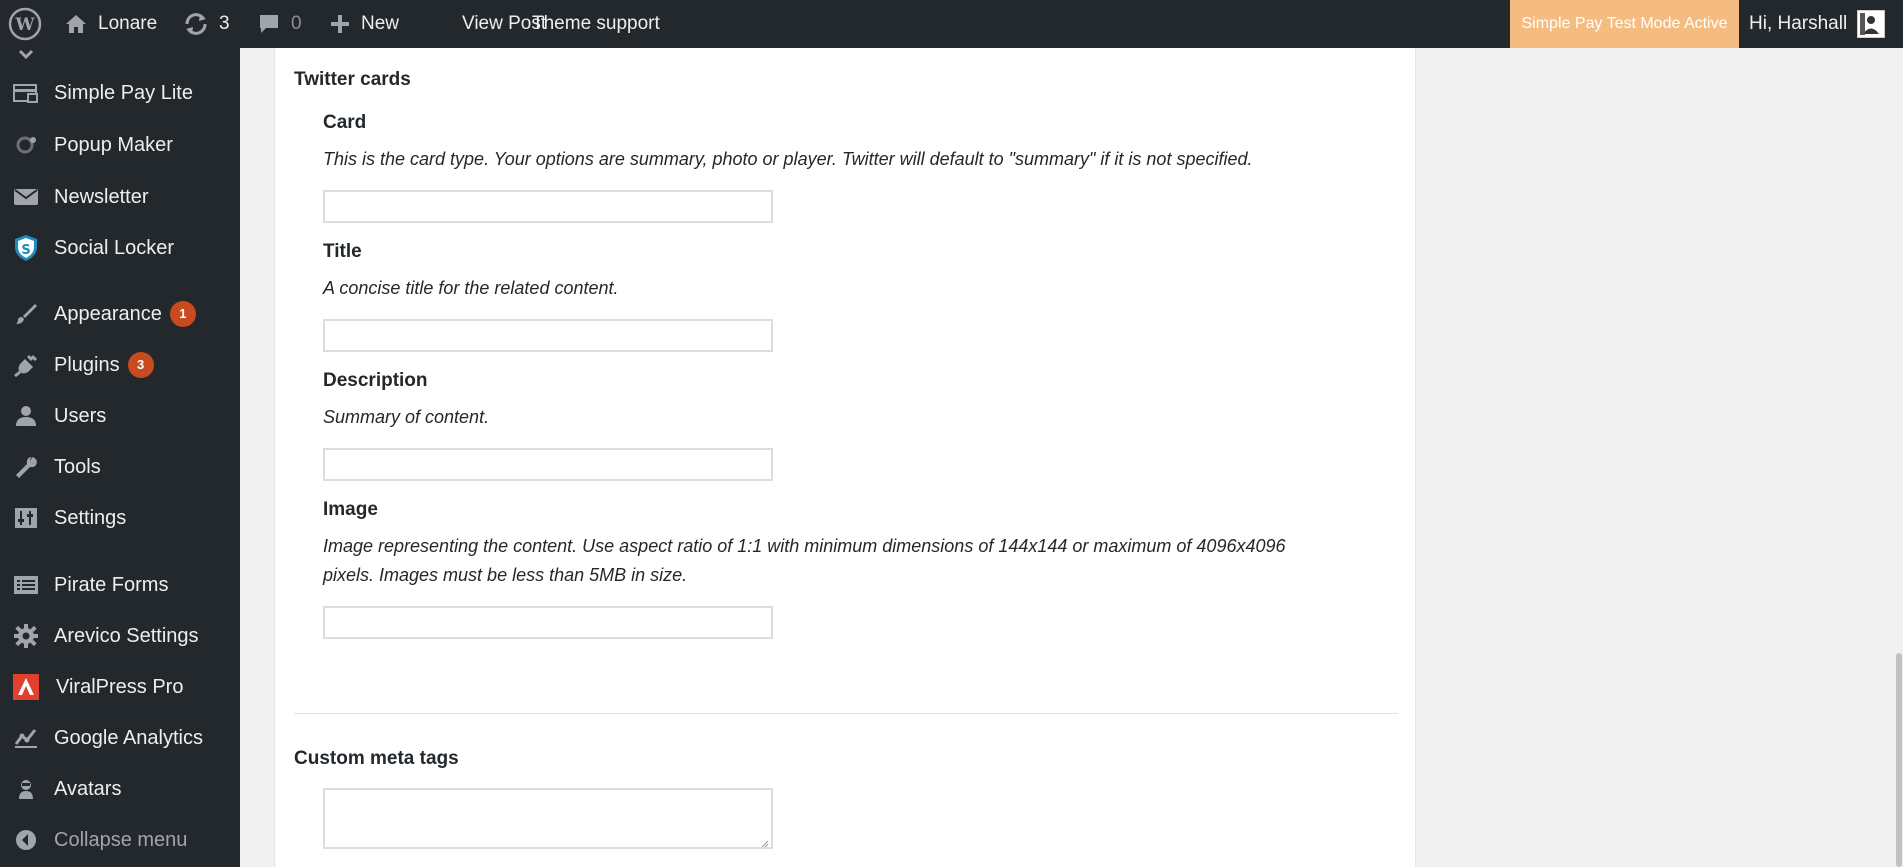  What do you see at coordinates (26, 687) in the screenshot?
I see `viralpress-icon` at bounding box center [26, 687].